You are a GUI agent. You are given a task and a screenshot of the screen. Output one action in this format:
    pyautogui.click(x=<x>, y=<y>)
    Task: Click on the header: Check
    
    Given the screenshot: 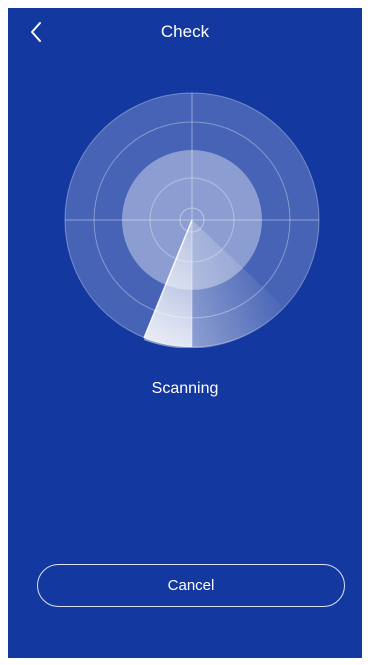 What is the action you would take?
    pyautogui.click(x=185, y=32)
    